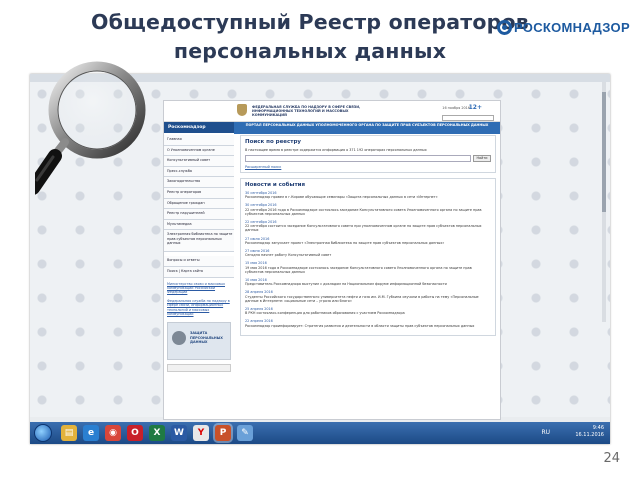 Image resolution: width=640 pixels, height=480 pixels. I want to click on clock-time: 9:46, so click(598, 428).